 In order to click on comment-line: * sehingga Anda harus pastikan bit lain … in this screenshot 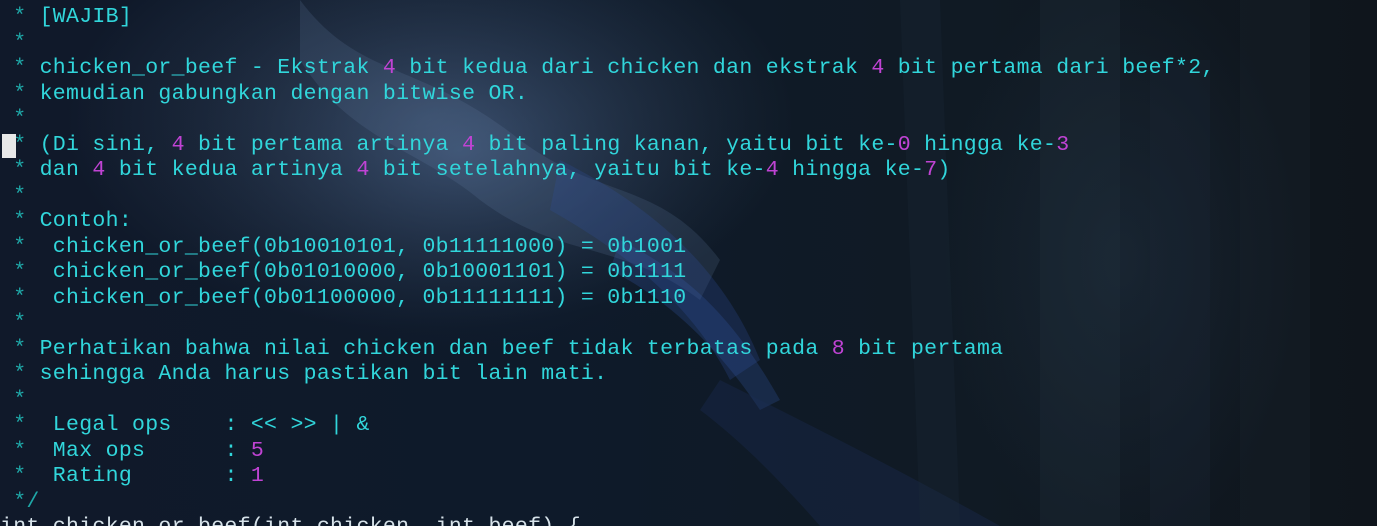, I will do `click(303, 374)`.